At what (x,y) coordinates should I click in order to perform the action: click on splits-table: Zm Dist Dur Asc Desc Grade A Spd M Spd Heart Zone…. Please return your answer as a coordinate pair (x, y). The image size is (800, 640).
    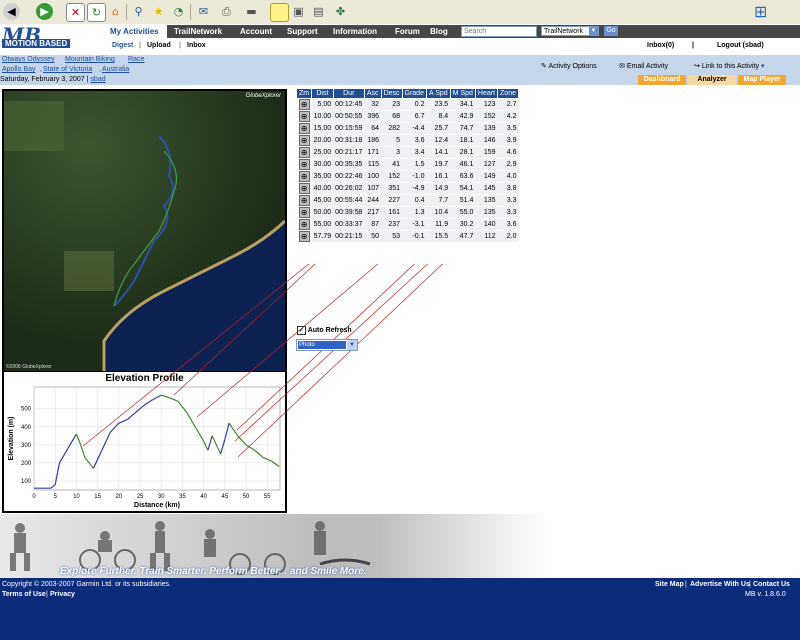
    Looking at the image, I should click on (407, 165).